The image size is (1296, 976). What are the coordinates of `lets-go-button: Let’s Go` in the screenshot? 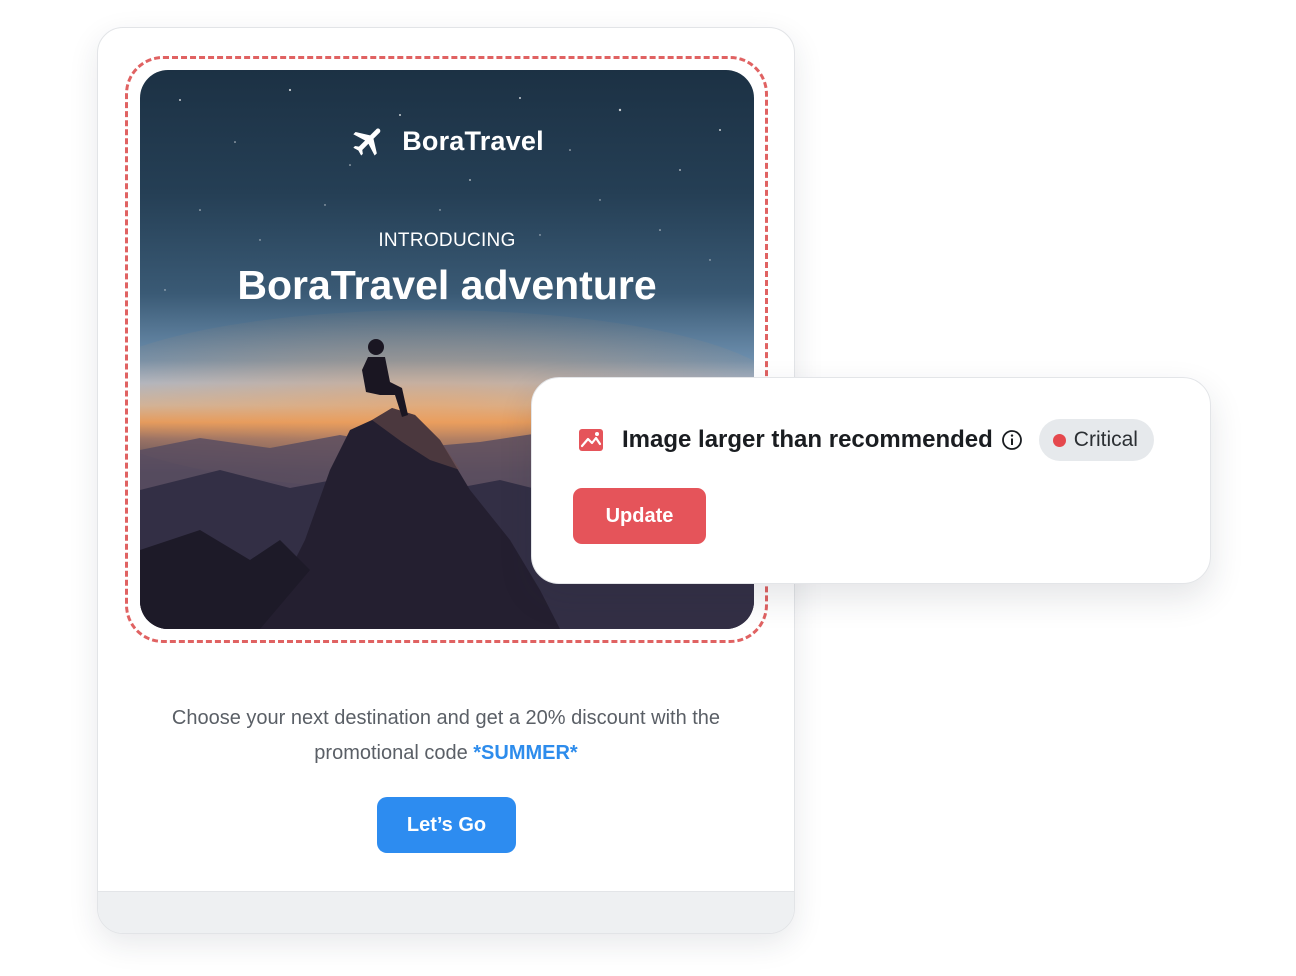 It's located at (446, 825).